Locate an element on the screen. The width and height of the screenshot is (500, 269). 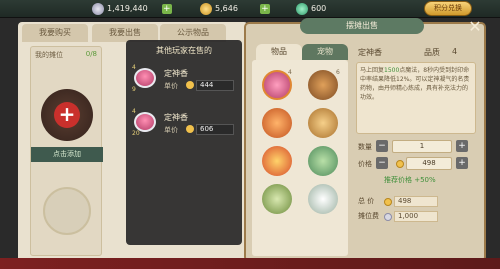
quantity-label: 数量 is located at coordinates (365, 147).